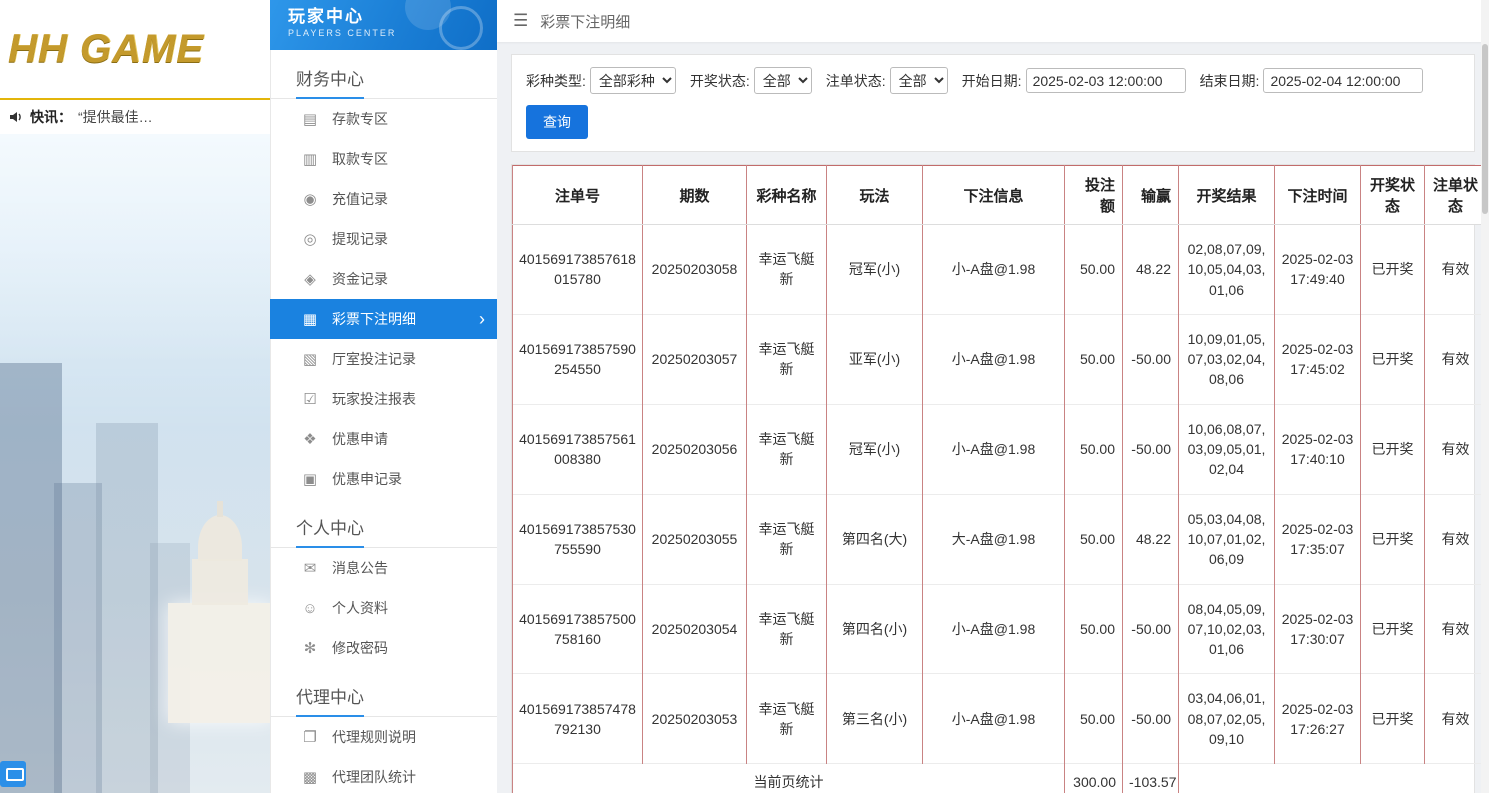 The height and width of the screenshot is (793, 1489). What do you see at coordinates (1317, 449) in the screenshot?
I see `table-cell: 2025-02-03 17:40:10` at bounding box center [1317, 449].